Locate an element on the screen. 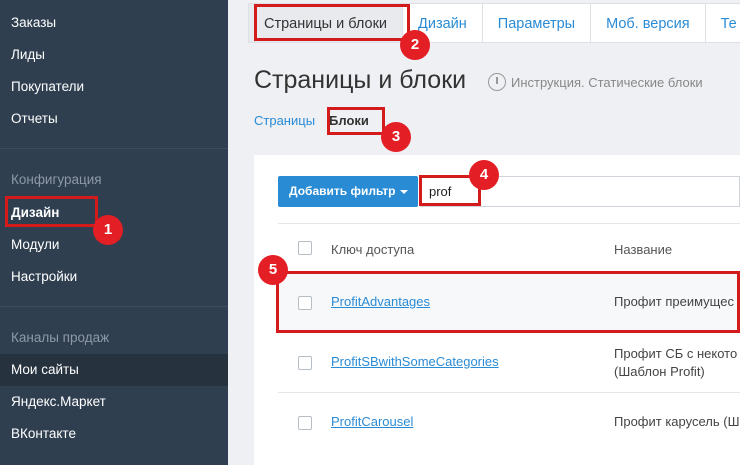  step-badge-1: 1 is located at coordinates (108, 230).